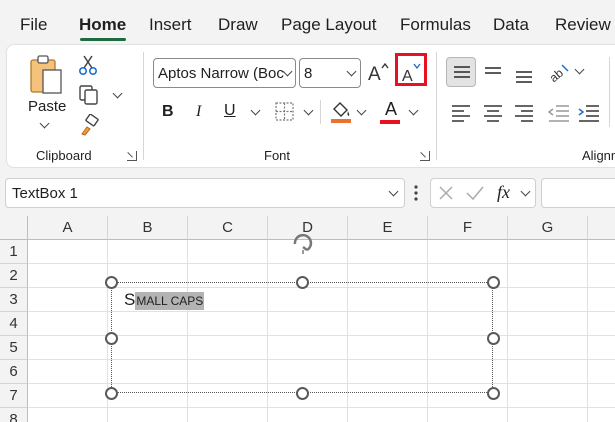  Describe the element at coordinates (493, 113) in the screenshot. I see `align-center-icon` at that location.